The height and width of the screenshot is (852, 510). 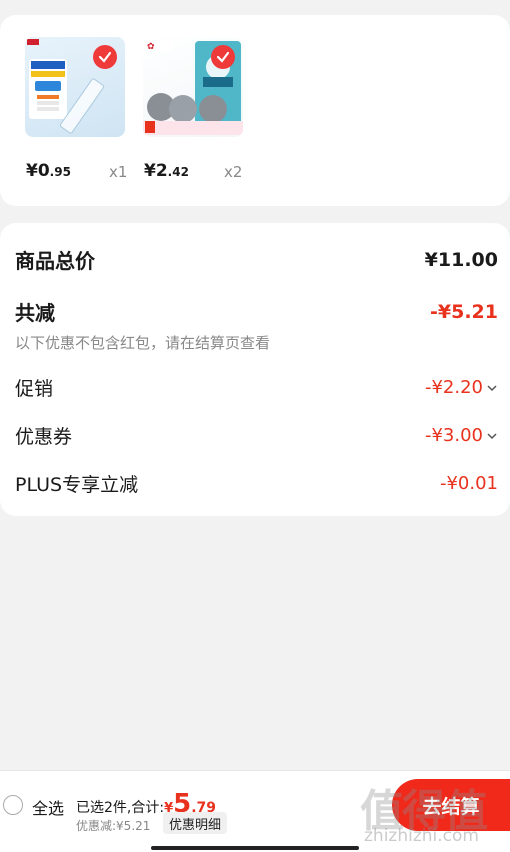 I want to click on plus-discount-row: PLUS专享立减 -¥0.01, so click(x=256, y=483).